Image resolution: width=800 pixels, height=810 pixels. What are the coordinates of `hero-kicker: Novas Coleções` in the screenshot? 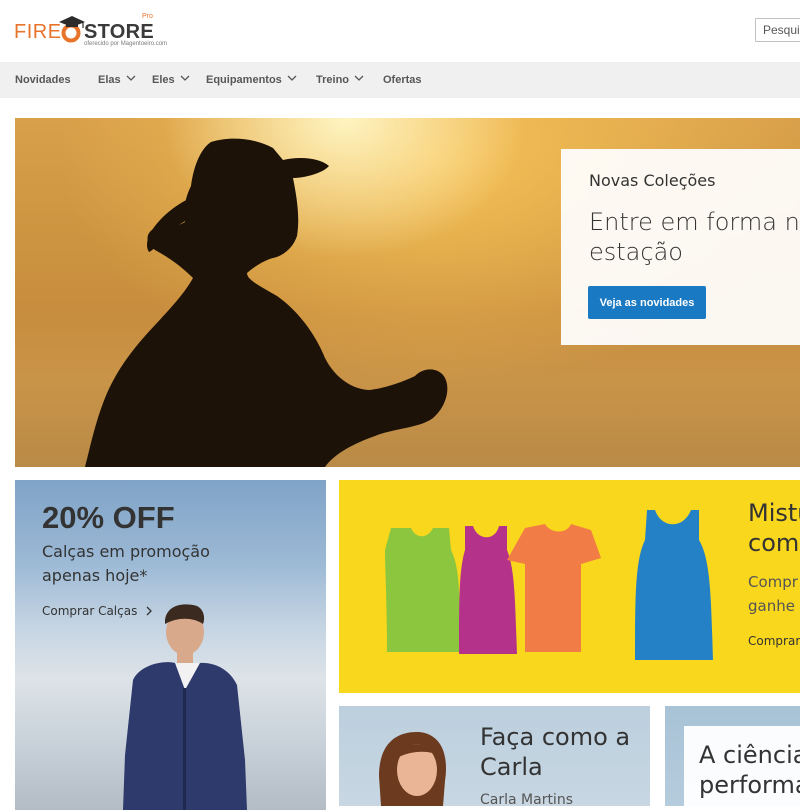 It's located at (652, 180).